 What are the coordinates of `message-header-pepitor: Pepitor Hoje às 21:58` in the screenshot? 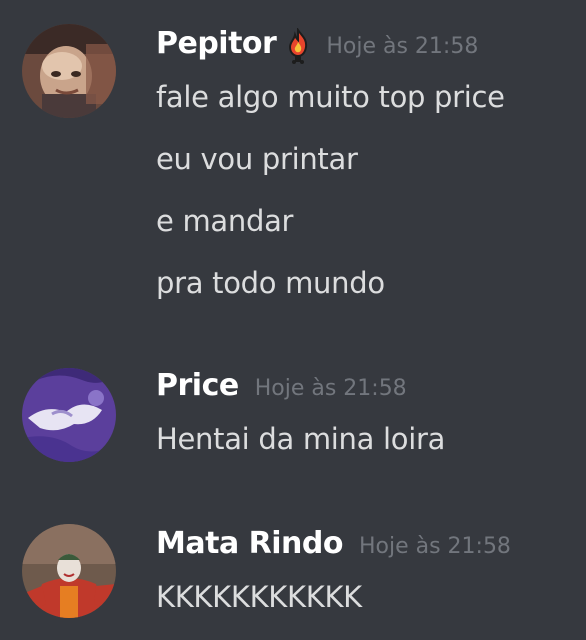 It's located at (317, 46).